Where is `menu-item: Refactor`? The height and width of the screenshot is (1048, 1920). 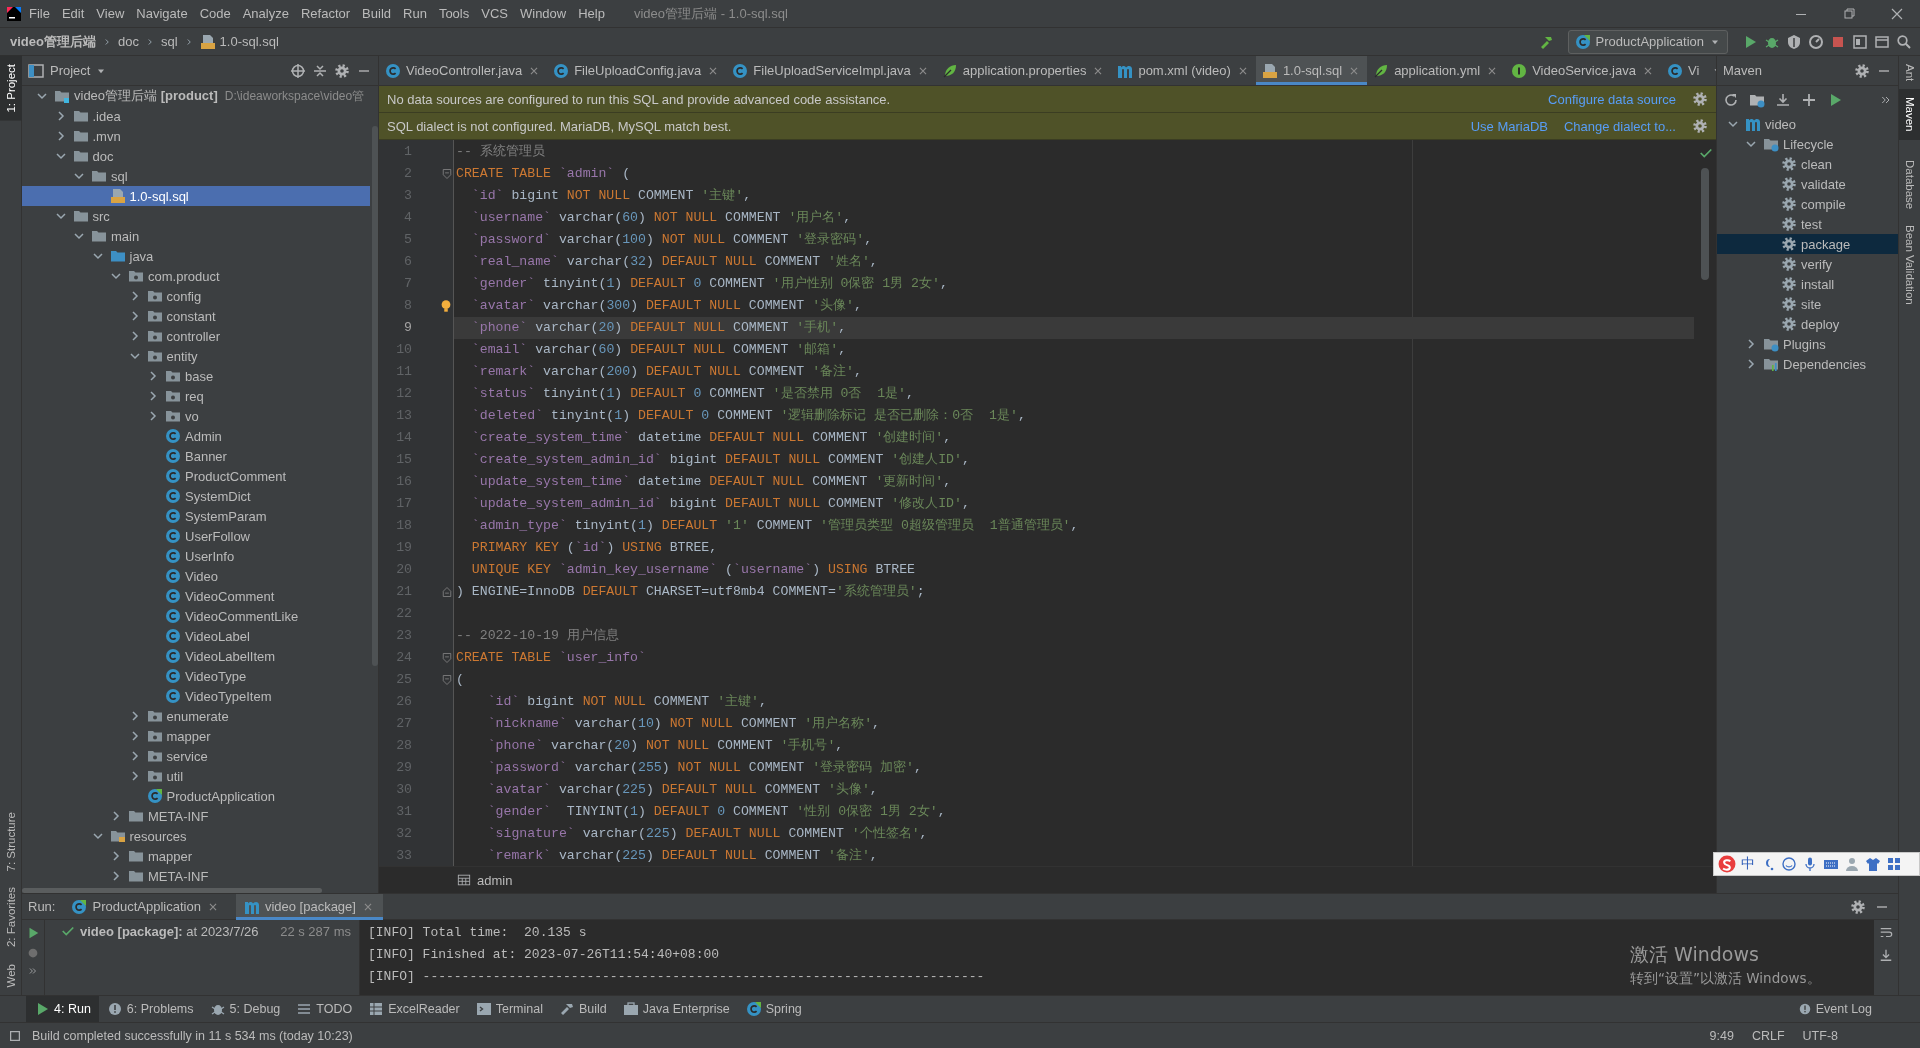
menu-item: Refactor is located at coordinates (325, 13).